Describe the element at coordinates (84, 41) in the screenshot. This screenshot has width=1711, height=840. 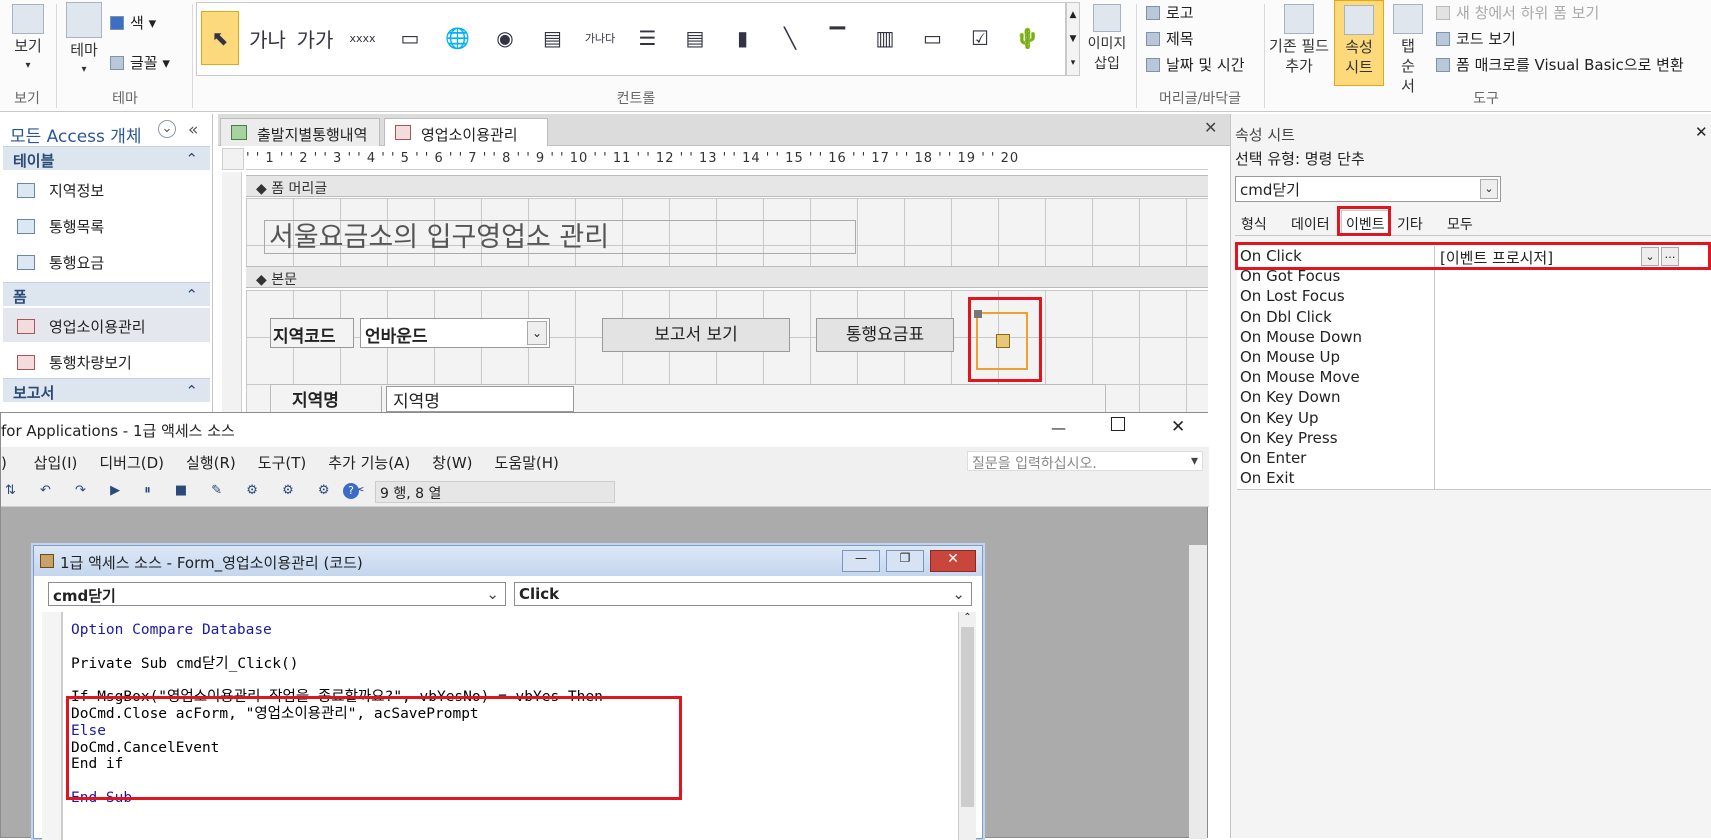
I see `theme-button: 테마 ▾` at that location.